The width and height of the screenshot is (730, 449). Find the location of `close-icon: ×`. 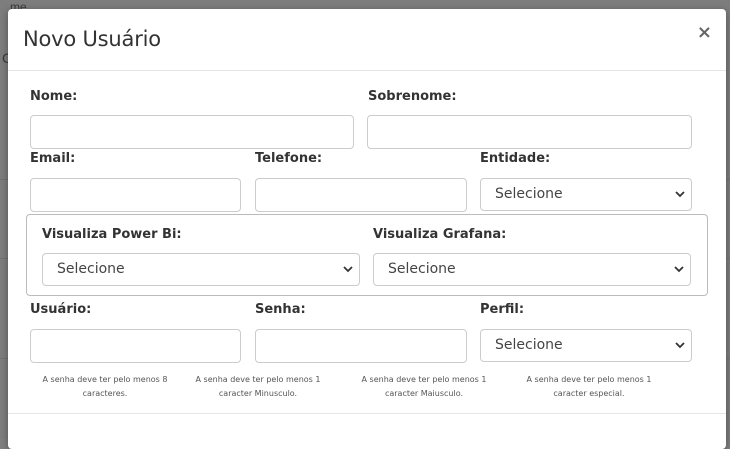

close-icon: × is located at coordinates (704, 33).